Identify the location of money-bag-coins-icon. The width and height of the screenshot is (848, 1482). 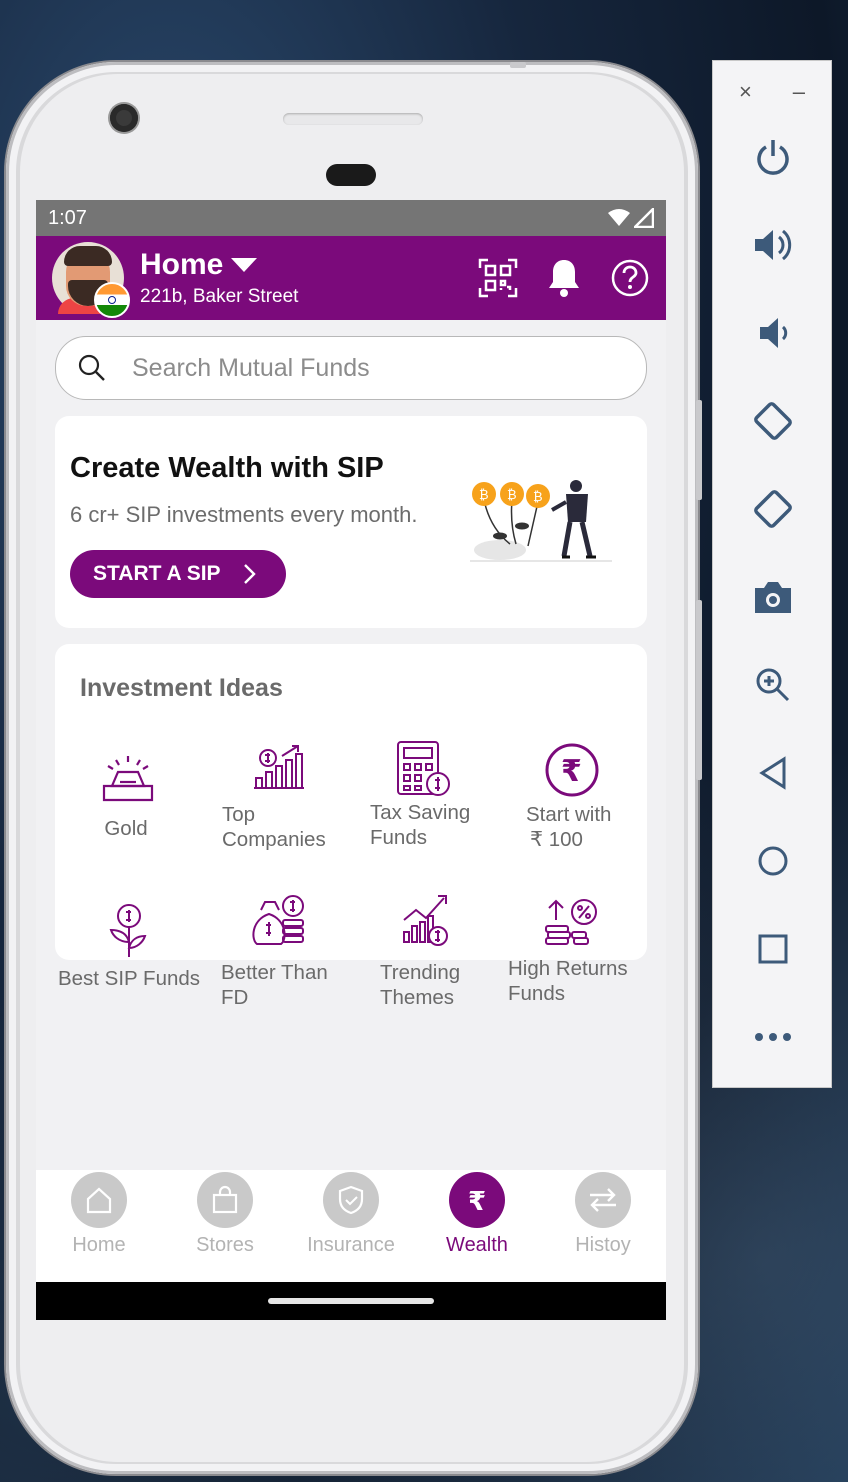
(278, 920).